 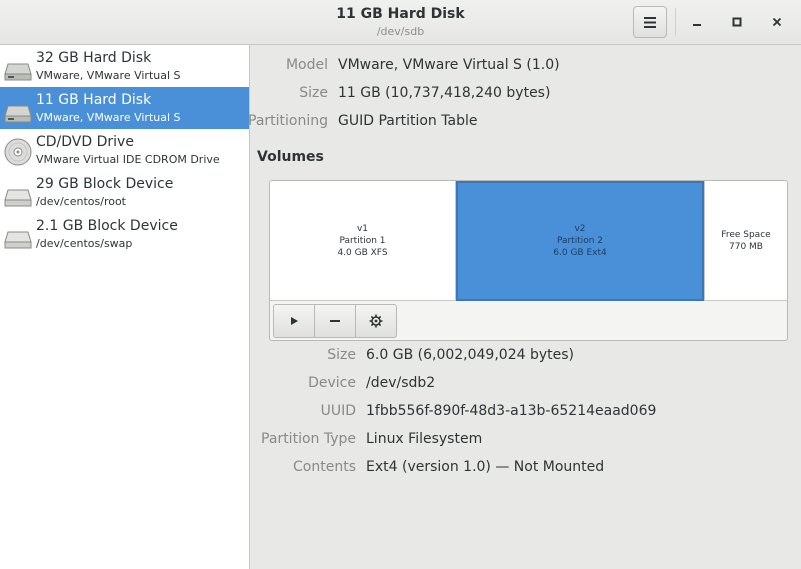 I want to click on maximize-icon, so click(x=737, y=22).